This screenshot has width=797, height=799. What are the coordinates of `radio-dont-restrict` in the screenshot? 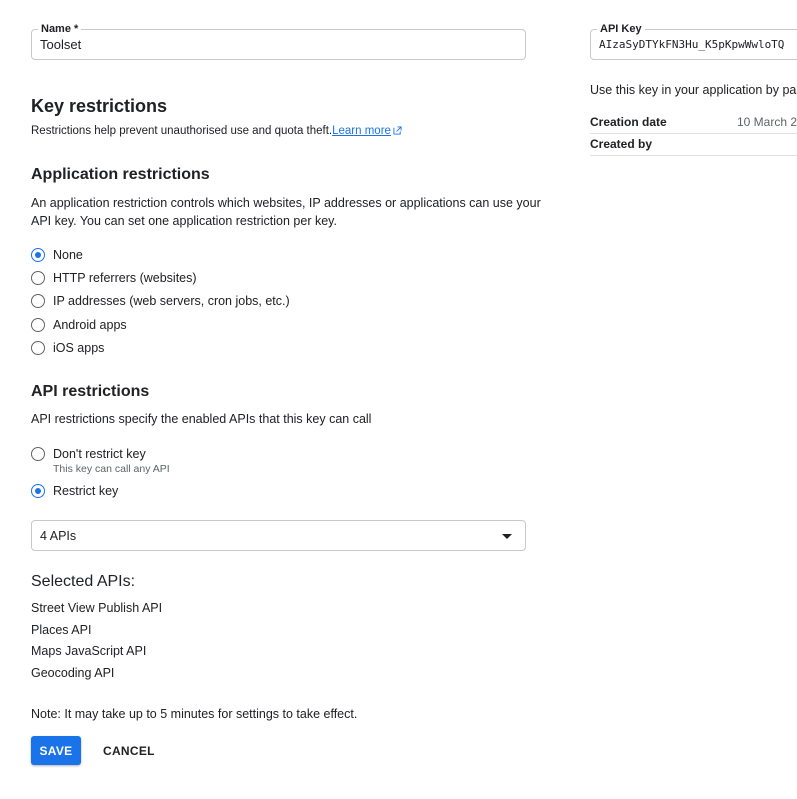 It's located at (38, 454).